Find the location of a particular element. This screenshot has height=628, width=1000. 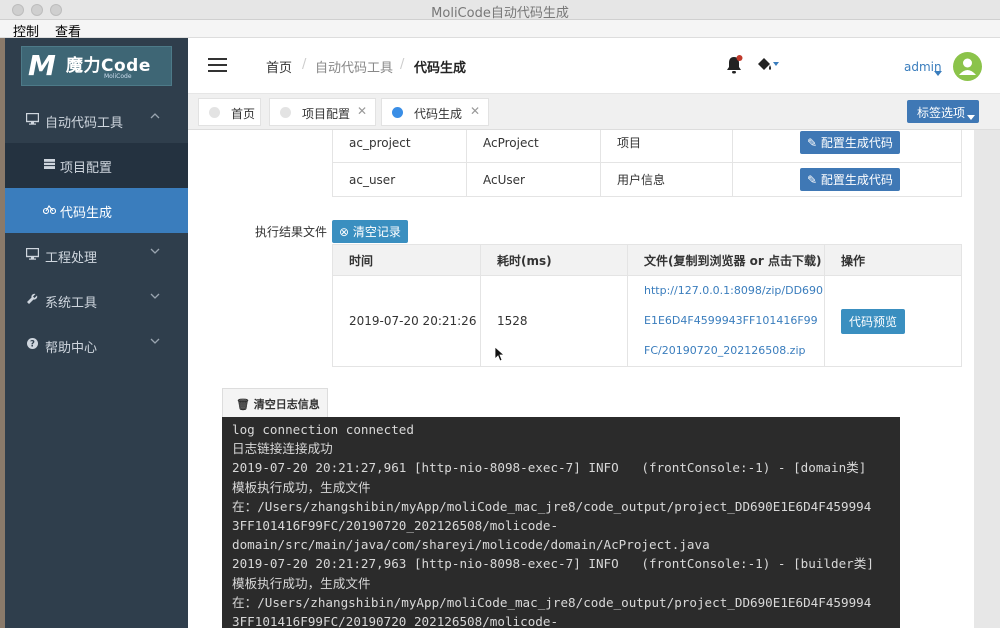

tab-label: 项目配置 is located at coordinates (326, 114).